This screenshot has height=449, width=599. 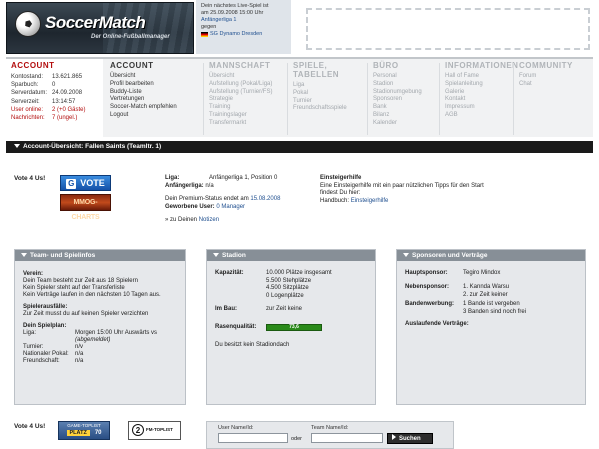 I want to click on spielplan-row-freundschaft: Freundschaft: n/a, so click(x=53, y=361).